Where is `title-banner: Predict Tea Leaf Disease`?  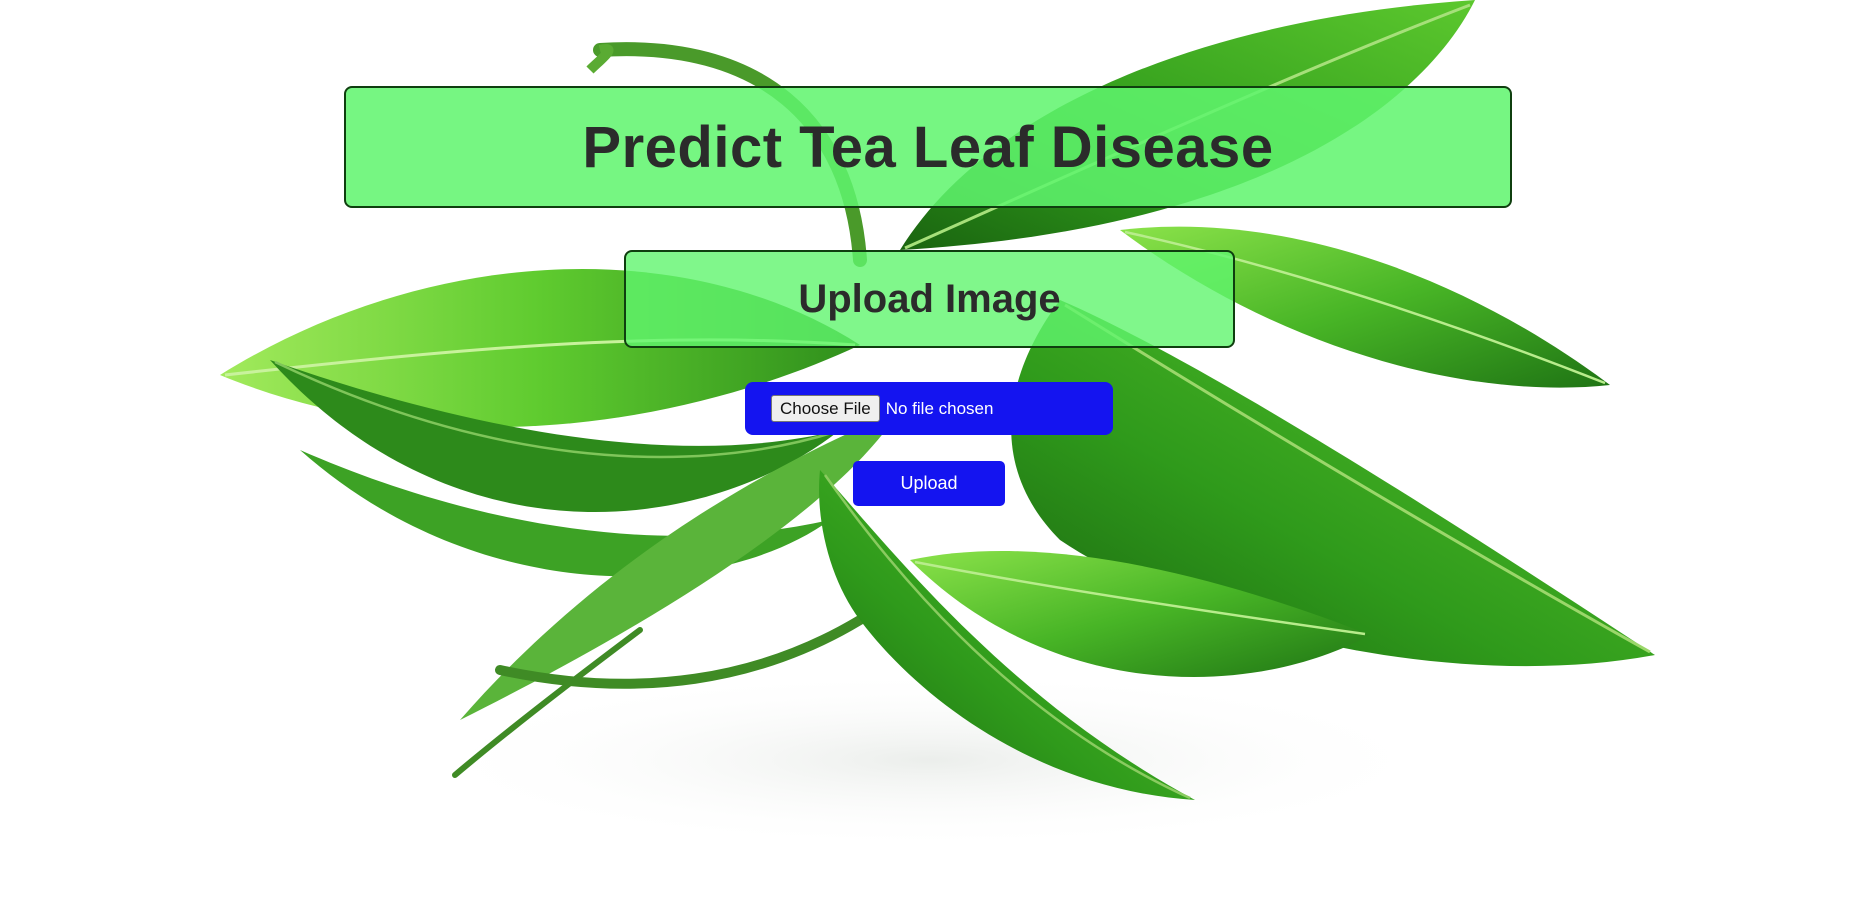 title-banner: Predict Tea Leaf Disease is located at coordinates (928, 147).